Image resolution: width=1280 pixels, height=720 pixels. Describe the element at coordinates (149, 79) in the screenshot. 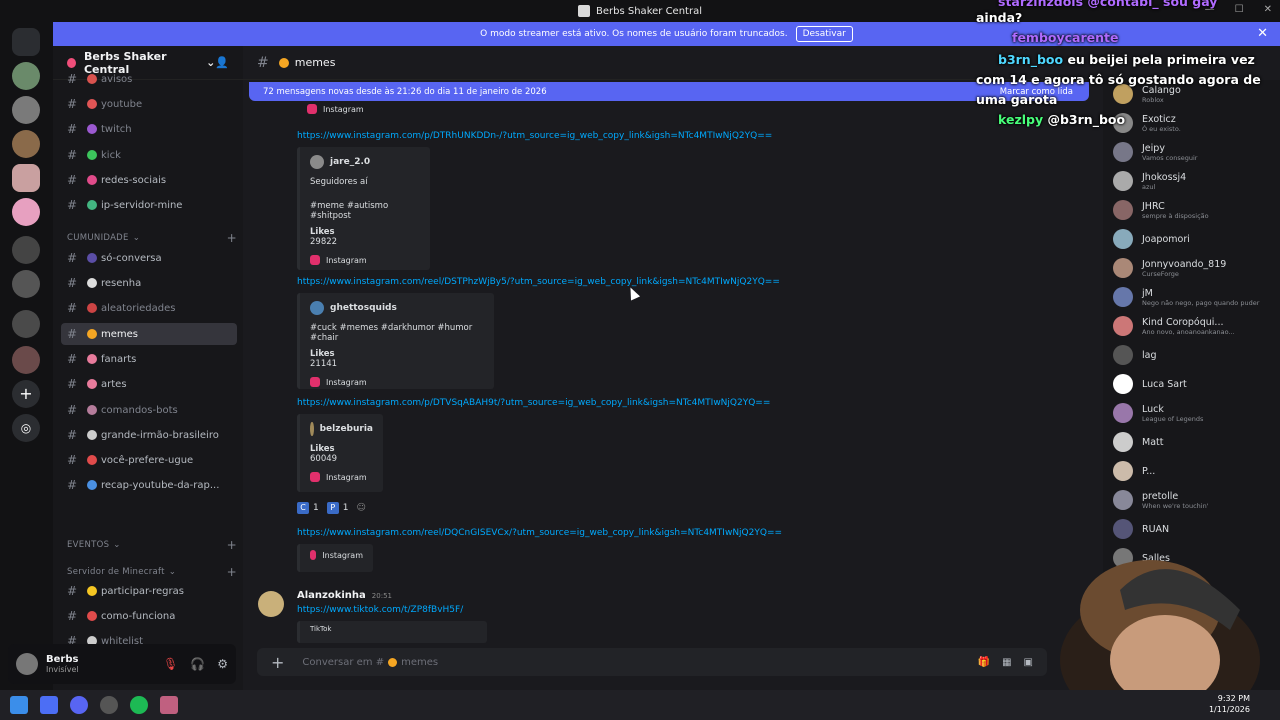

I see `channel-item: # avisos` at that location.